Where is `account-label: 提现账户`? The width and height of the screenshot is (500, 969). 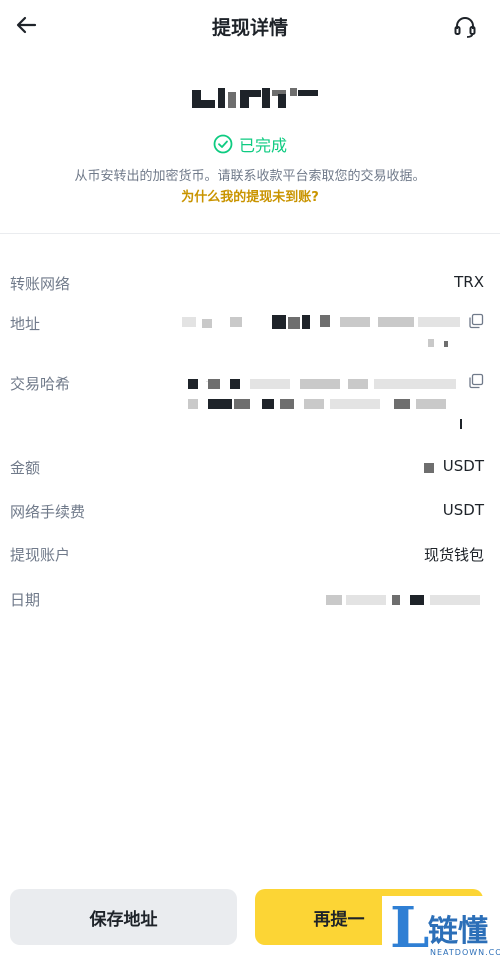
account-label: 提现账户 is located at coordinates (40, 555).